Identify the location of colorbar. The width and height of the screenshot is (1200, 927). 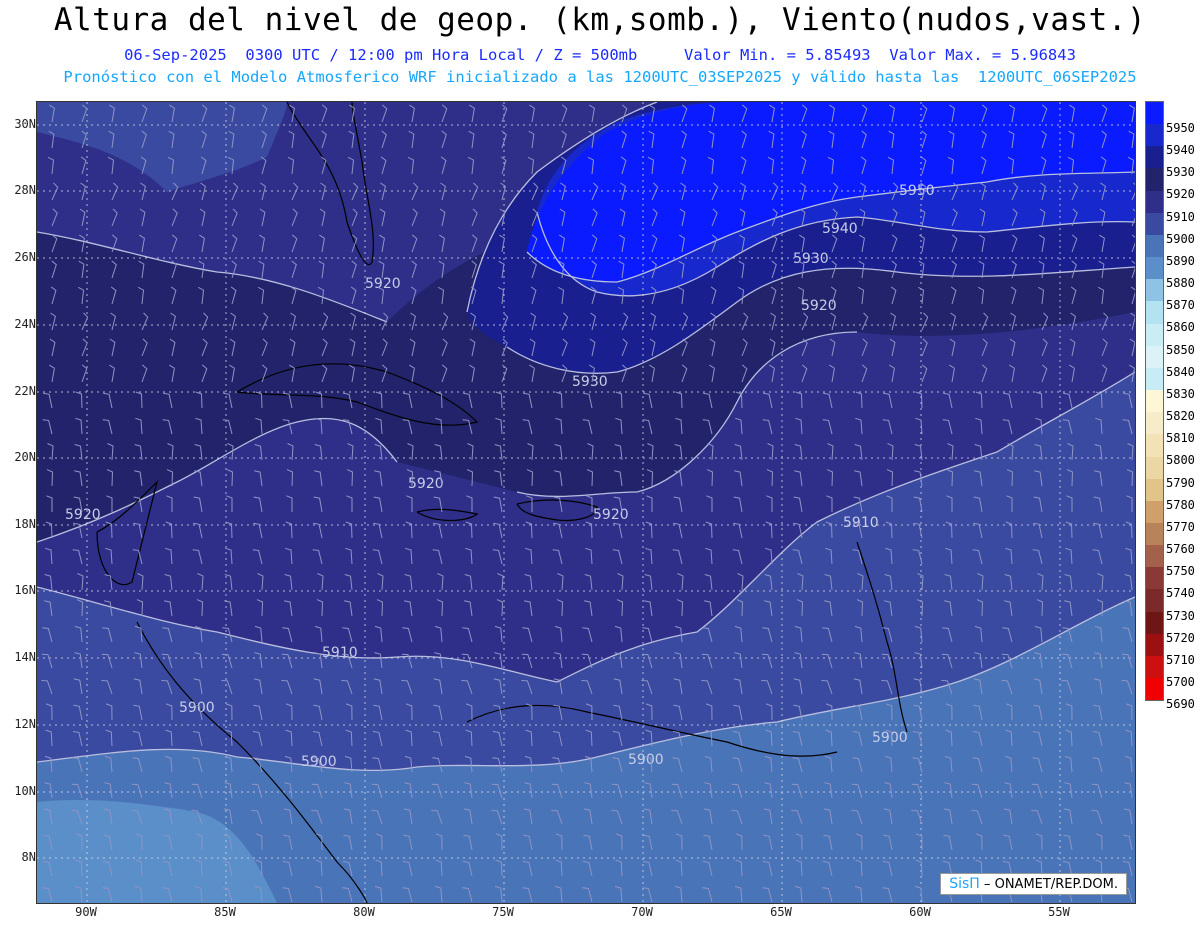
(1154, 401).